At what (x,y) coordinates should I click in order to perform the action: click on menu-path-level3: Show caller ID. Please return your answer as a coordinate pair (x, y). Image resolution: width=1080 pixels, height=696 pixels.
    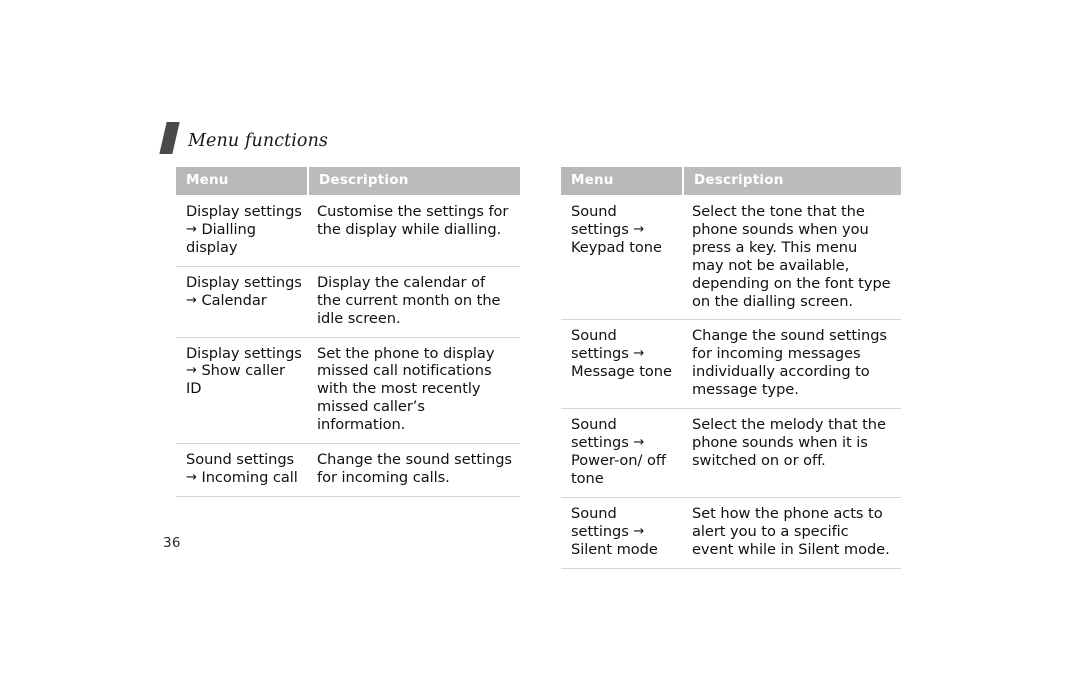
    Looking at the image, I should click on (235, 380).